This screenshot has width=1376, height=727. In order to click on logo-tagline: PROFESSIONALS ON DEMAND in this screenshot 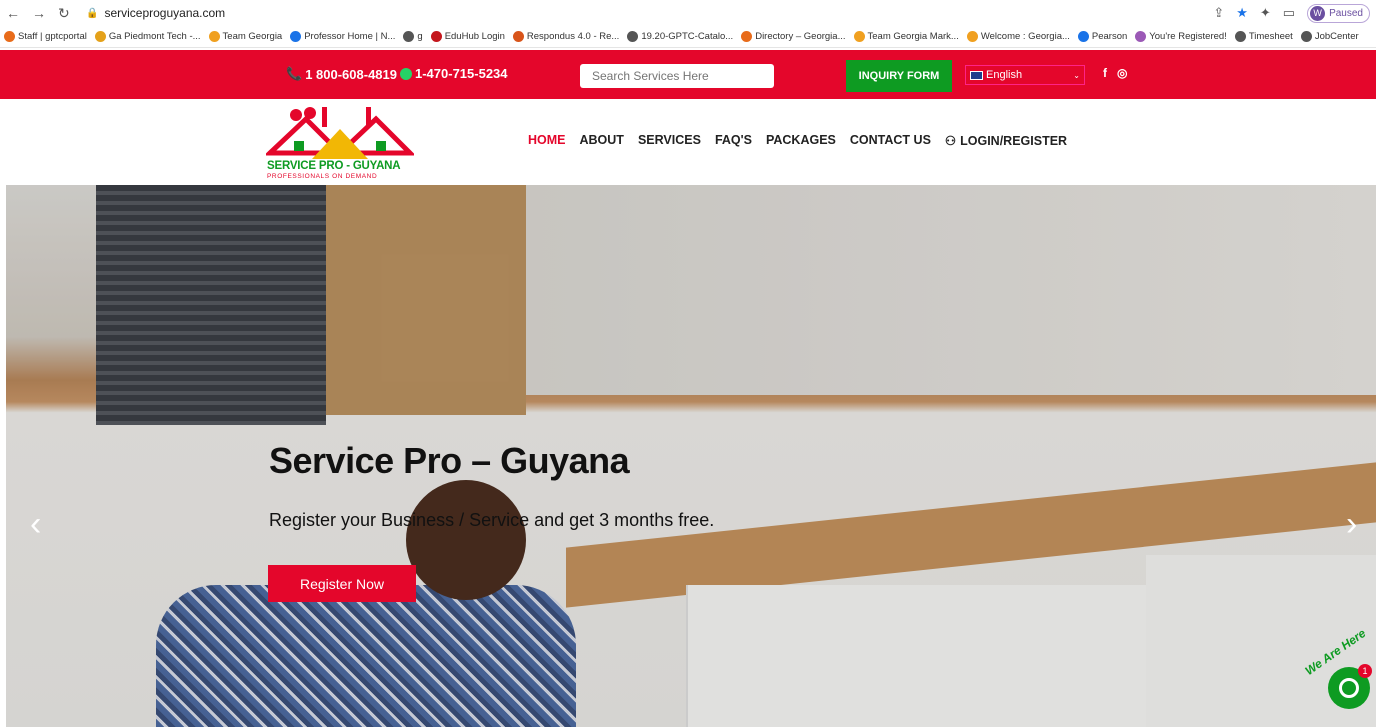, I will do `click(322, 176)`.